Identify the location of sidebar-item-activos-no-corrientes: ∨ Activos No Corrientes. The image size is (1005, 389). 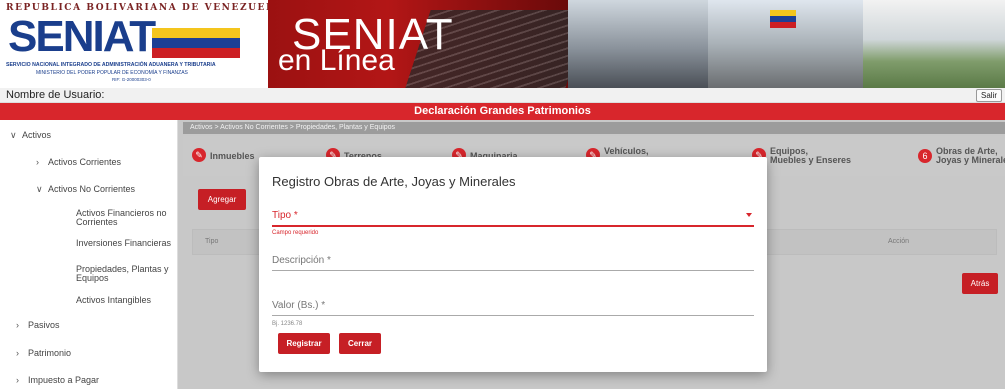
(85, 189).